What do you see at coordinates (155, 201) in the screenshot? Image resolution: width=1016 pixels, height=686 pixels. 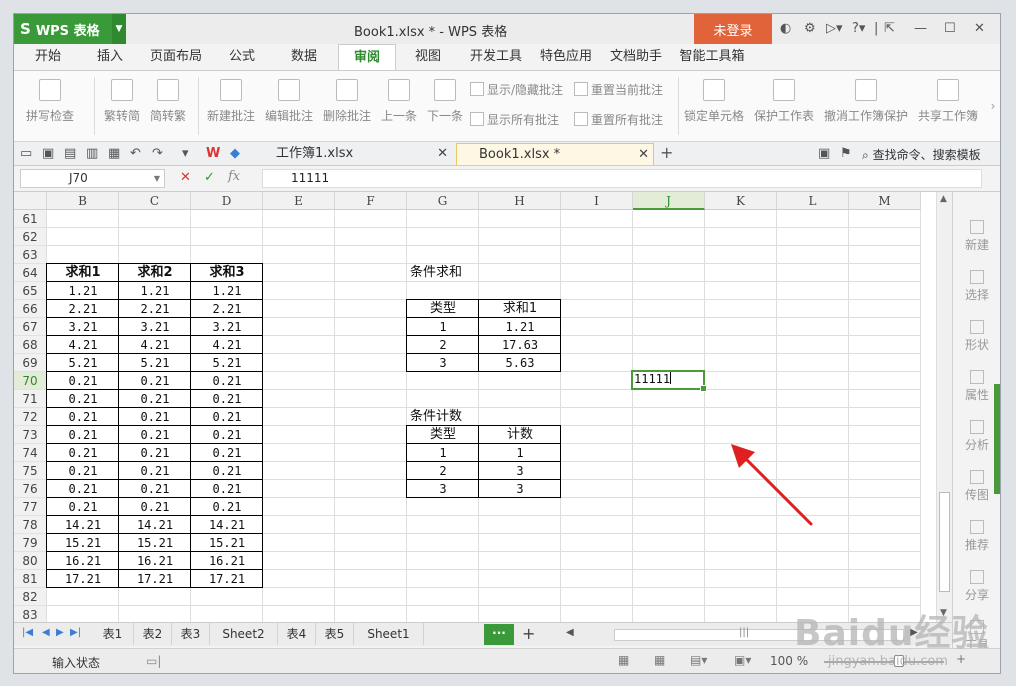 I see `column-header-c: C` at bounding box center [155, 201].